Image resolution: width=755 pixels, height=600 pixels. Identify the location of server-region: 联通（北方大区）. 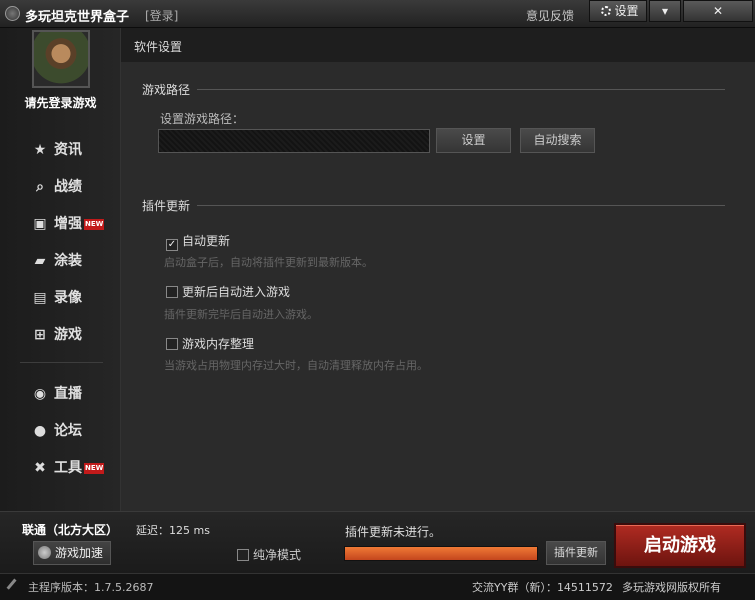
(70, 529).